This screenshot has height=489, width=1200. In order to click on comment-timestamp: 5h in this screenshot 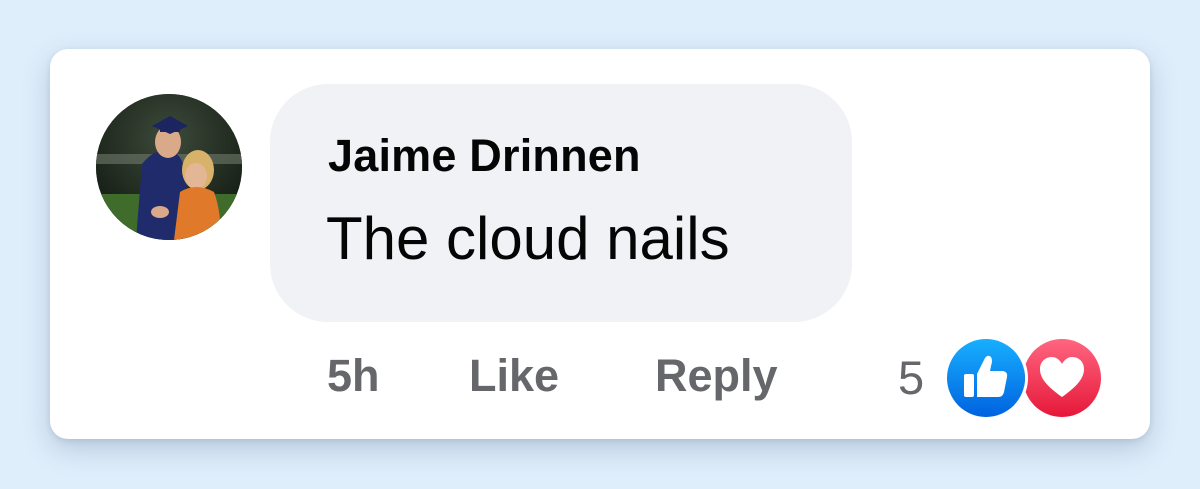, I will do `click(353, 376)`.